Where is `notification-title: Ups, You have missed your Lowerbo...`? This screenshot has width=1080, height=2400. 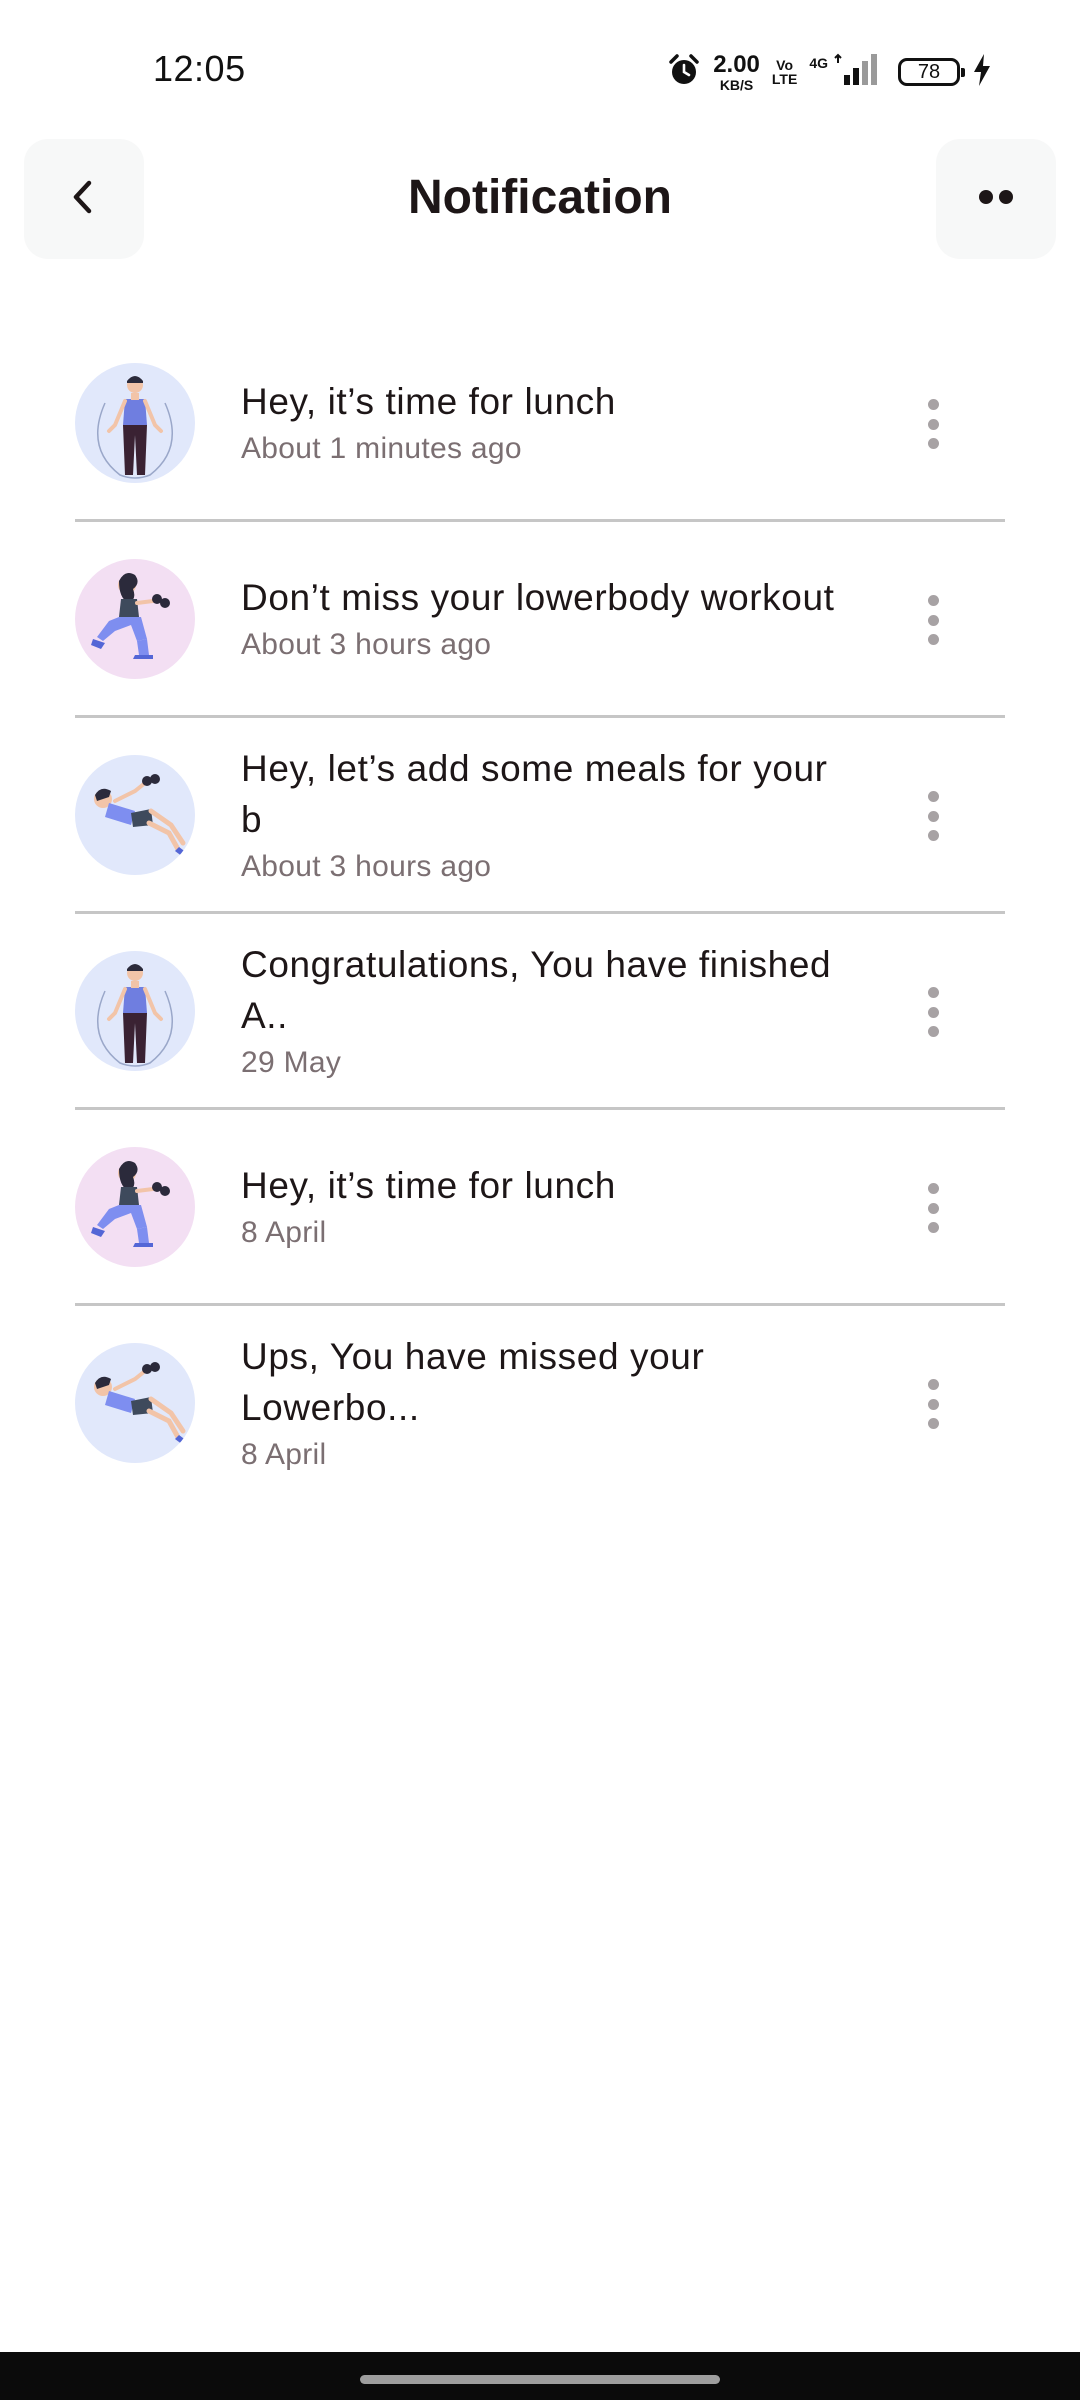
notification-title: Ups, You have missed your Lowerbo... is located at coordinates (473, 1381).